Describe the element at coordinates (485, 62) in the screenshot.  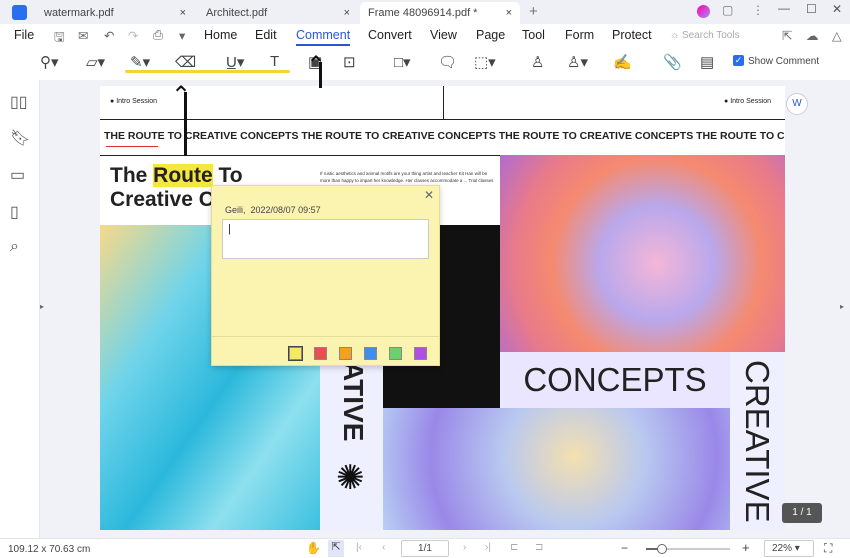
I see `measure-icon: ⬚▾` at that location.